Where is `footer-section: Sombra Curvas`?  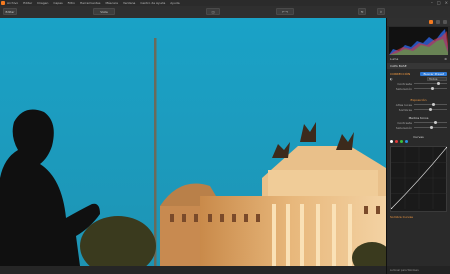 footer-section: Sombra Curvas is located at coordinates (418, 216).